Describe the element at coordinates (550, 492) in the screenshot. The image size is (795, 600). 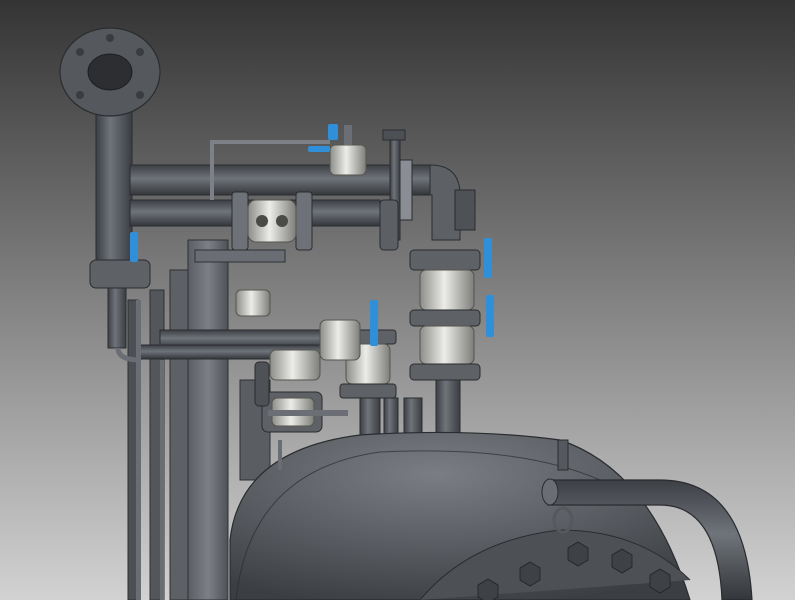
I see `pipe-end-cap` at that location.